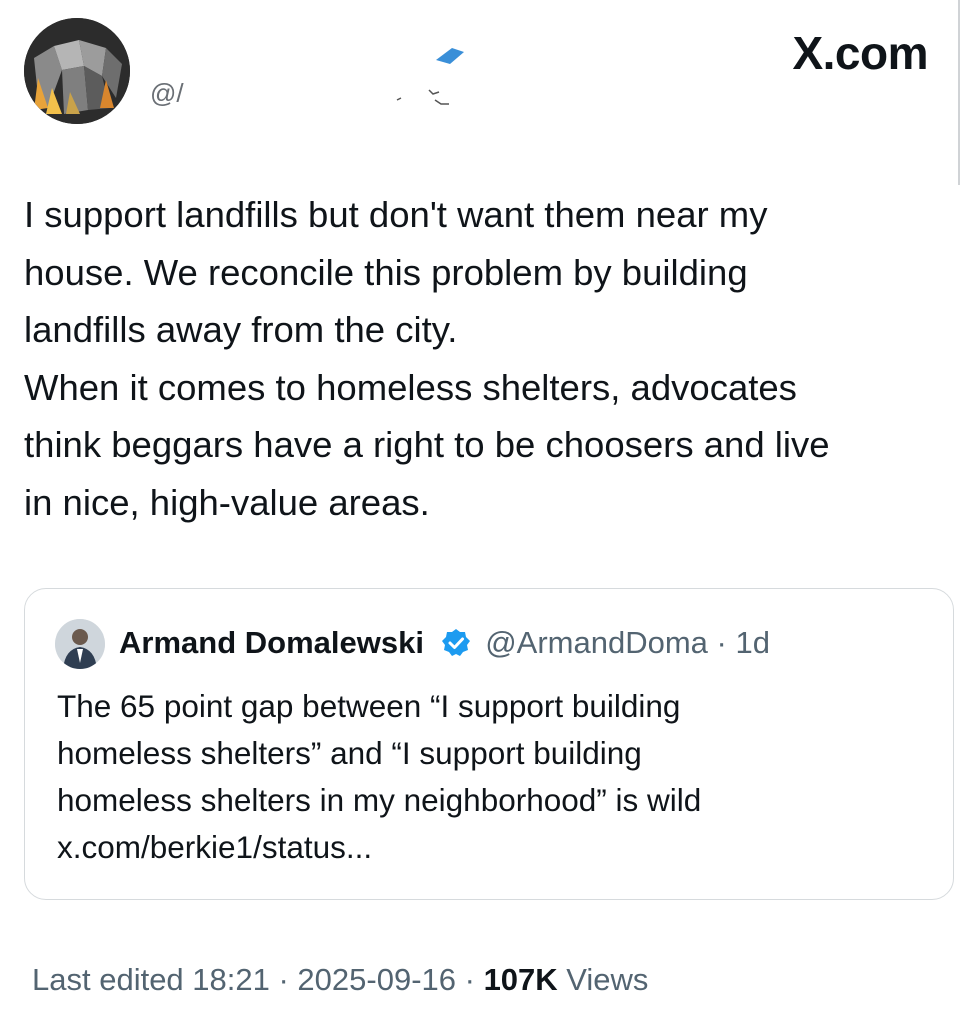  I want to click on author-handle: @/, so click(167, 93).